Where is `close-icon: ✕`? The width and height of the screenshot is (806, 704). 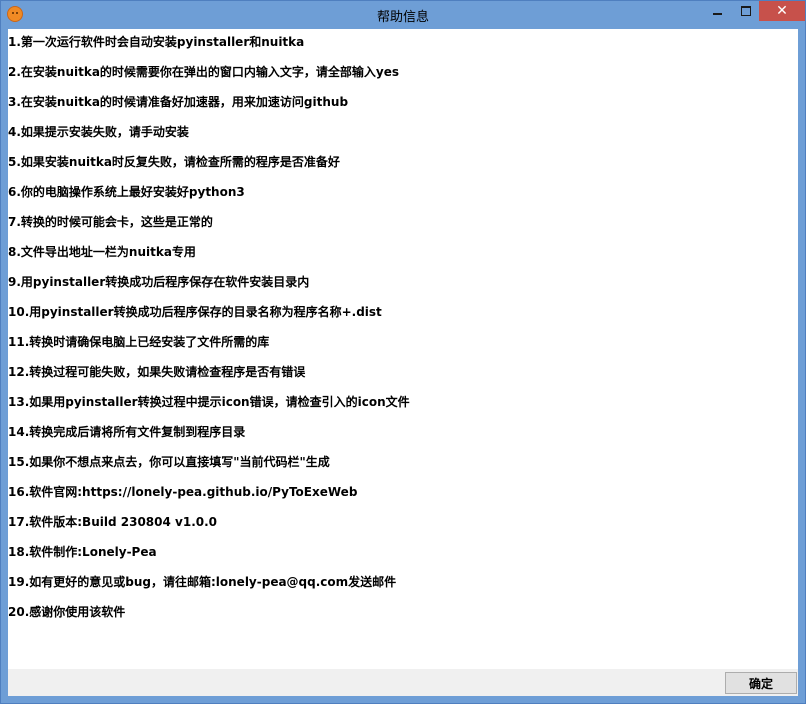 close-icon: ✕ is located at coordinates (782, 11).